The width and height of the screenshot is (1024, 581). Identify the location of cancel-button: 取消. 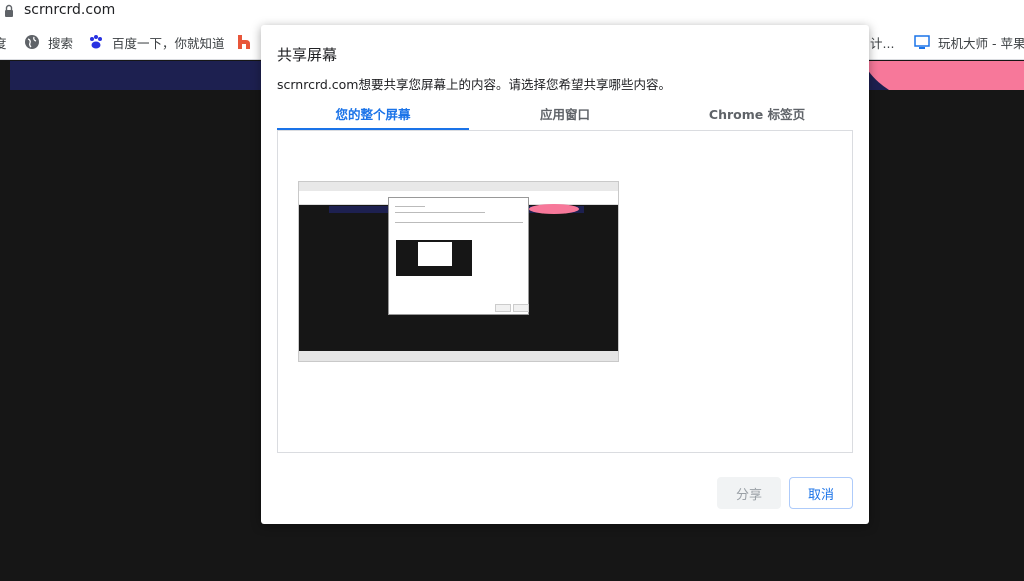
(821, 493).